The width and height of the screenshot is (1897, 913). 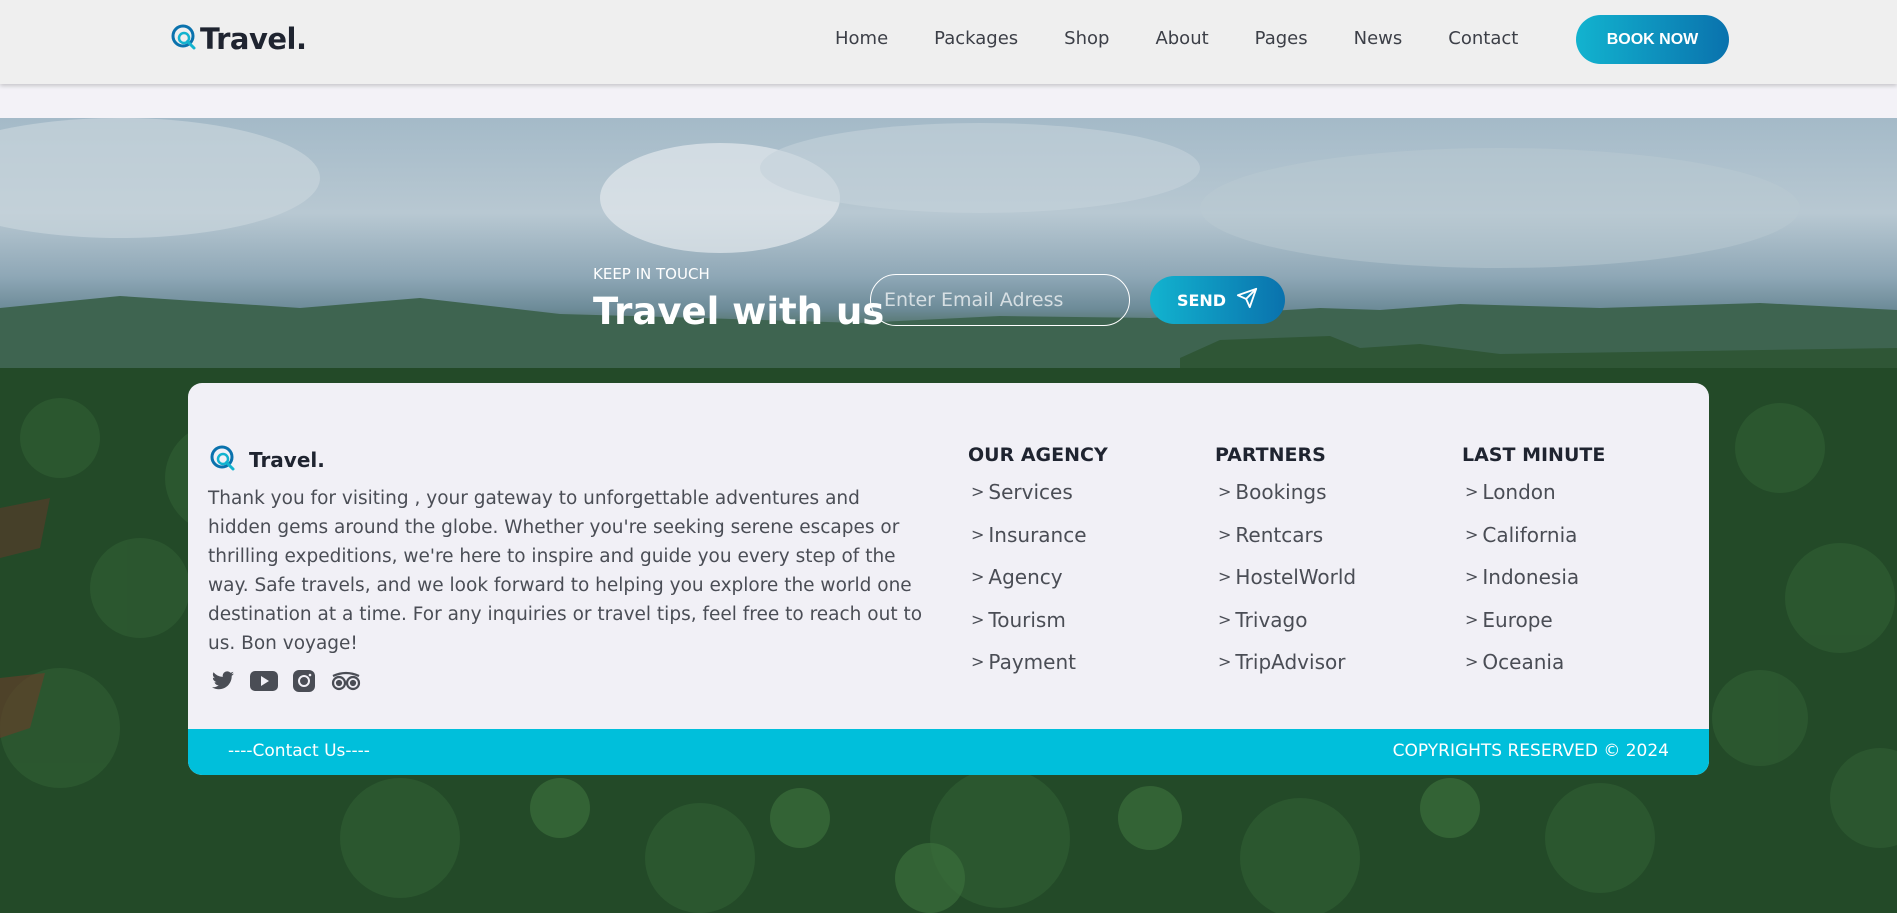 What do you see at coordinates (264, 683) in the screenshot?
I see `youtube-icon` at bounding box center [264, 683].